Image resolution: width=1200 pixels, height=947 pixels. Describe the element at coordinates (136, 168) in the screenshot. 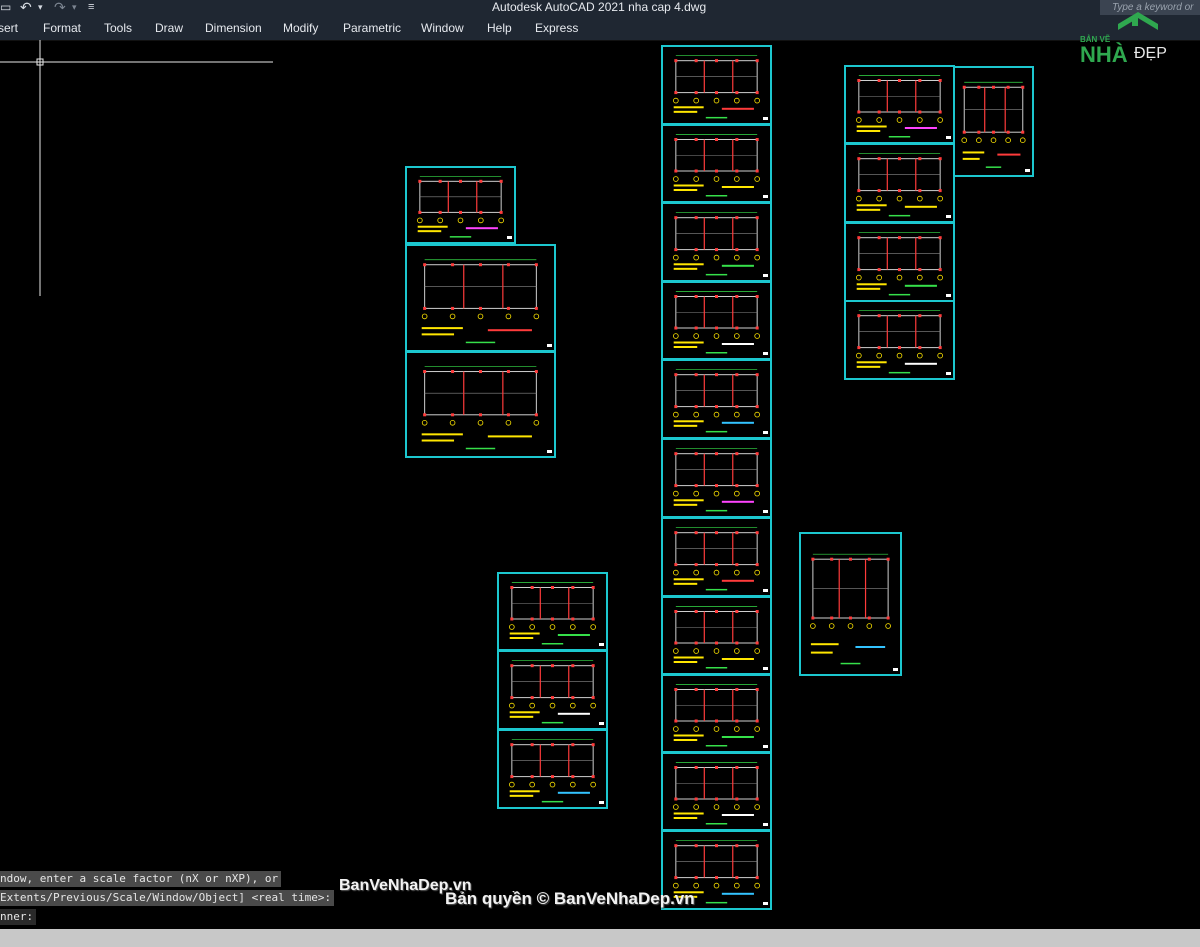

I see `crosshair-cursor-icon` at that location.